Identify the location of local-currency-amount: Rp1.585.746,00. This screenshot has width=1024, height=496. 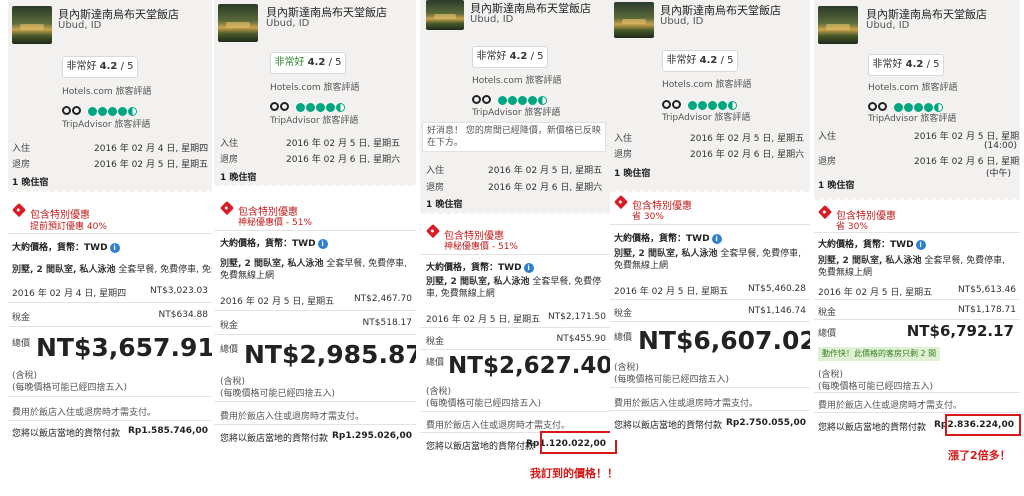
(168, 431).